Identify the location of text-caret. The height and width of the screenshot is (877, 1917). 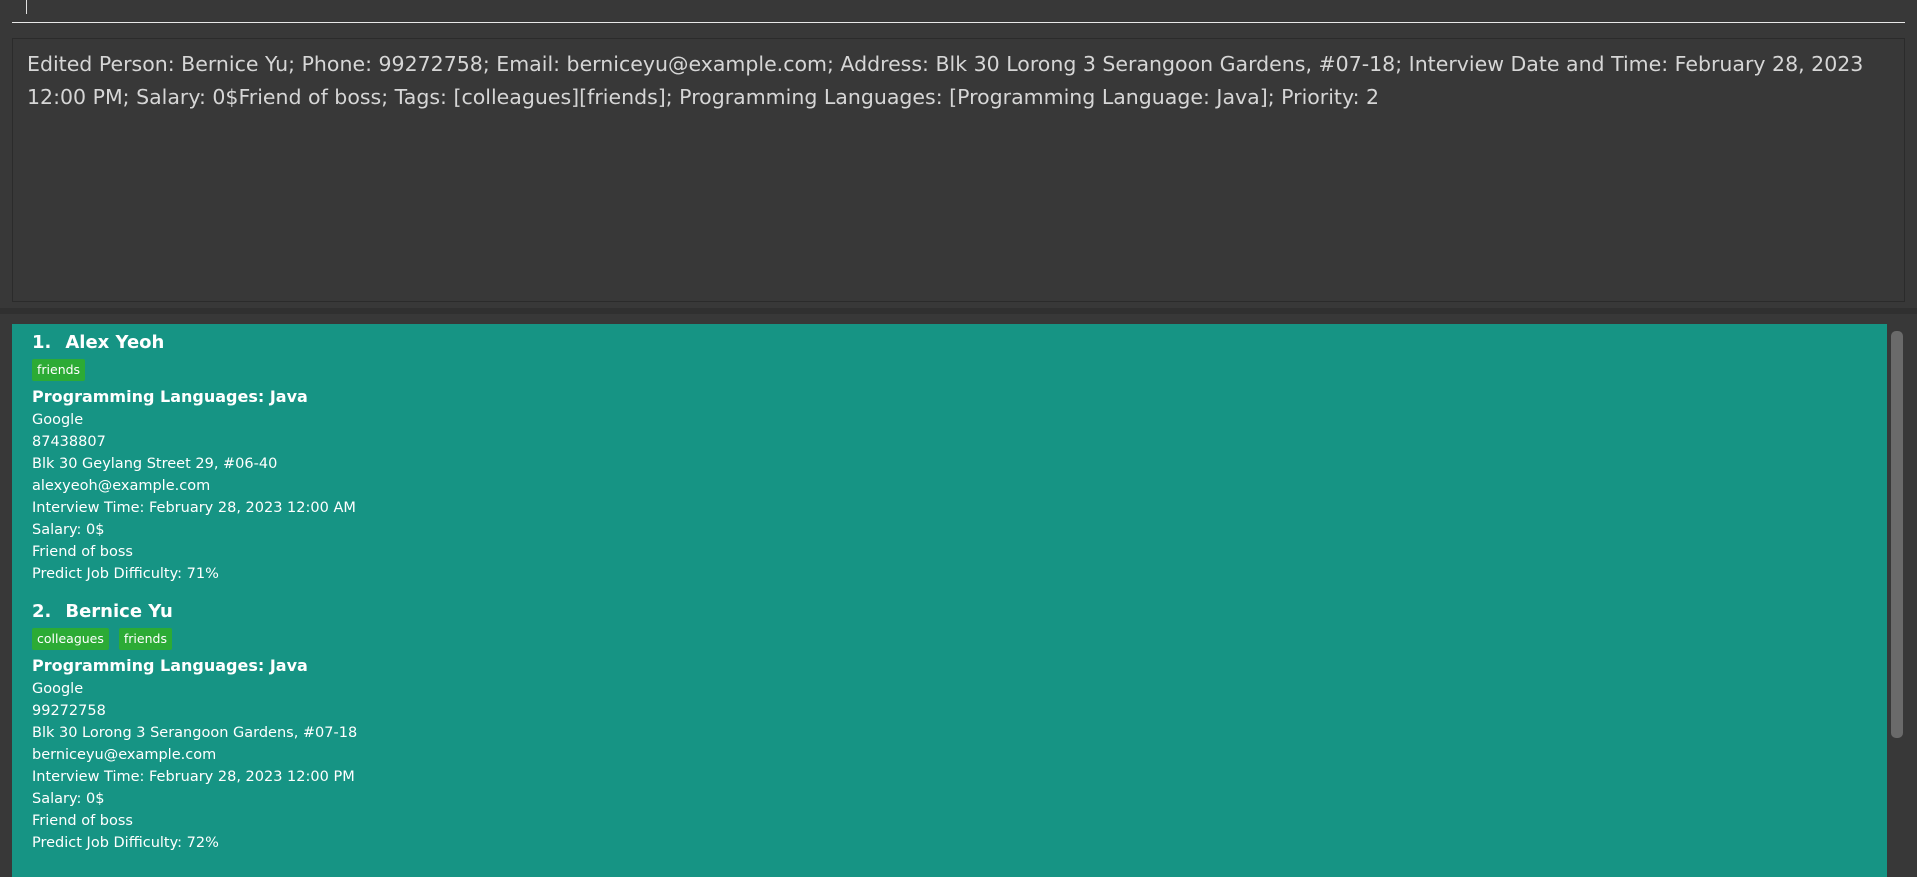
(26, 7).